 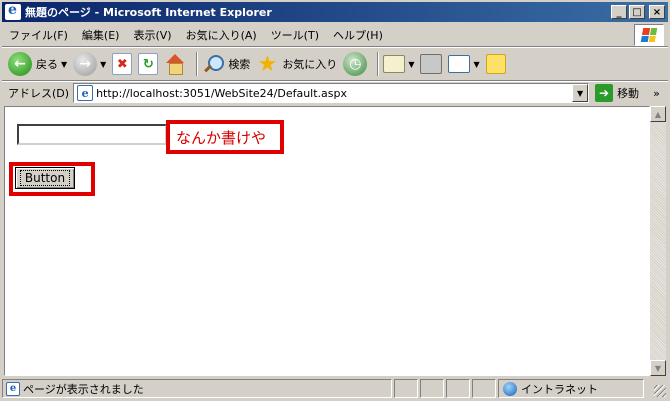 What do you see at coordinates (358, 35) in the screenshot?
I see `menu-help: ヘルプ(H)` at bounding box center [358, 35].